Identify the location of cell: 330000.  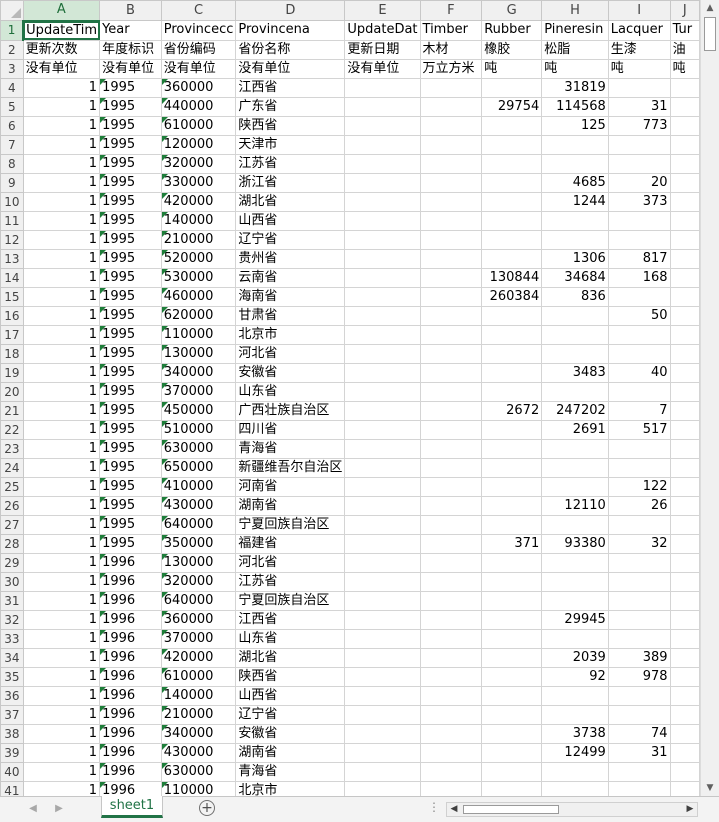
(198, 182).